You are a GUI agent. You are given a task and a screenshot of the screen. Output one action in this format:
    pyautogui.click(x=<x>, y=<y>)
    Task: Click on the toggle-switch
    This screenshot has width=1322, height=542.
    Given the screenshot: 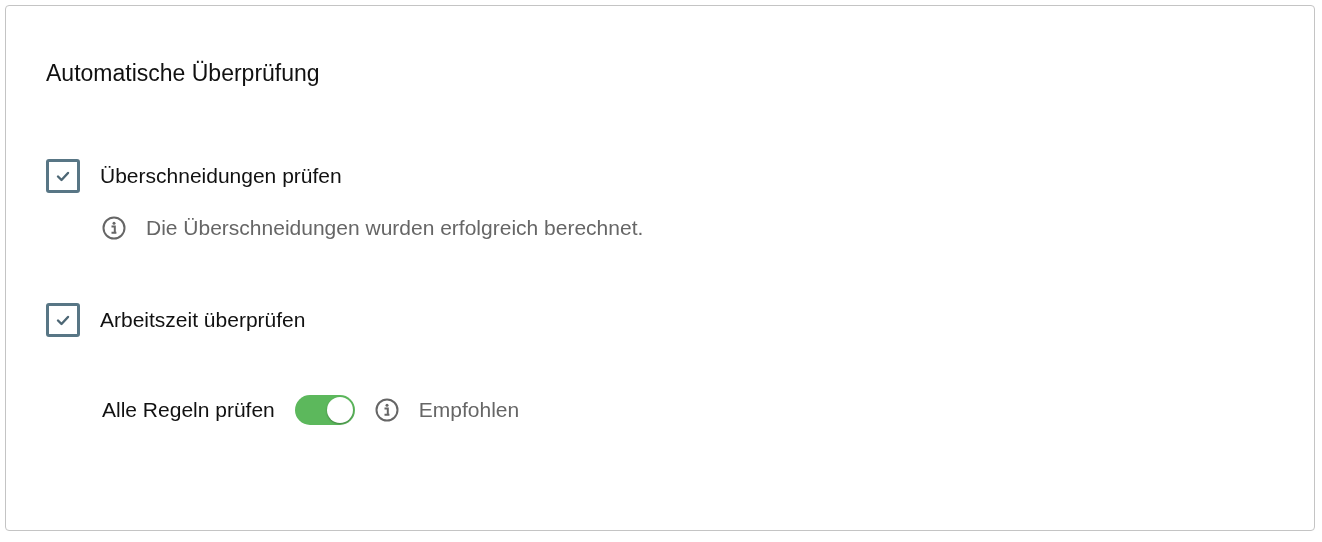 What is the action you would take?
    pyautogui.click(x=324, y=410)
    